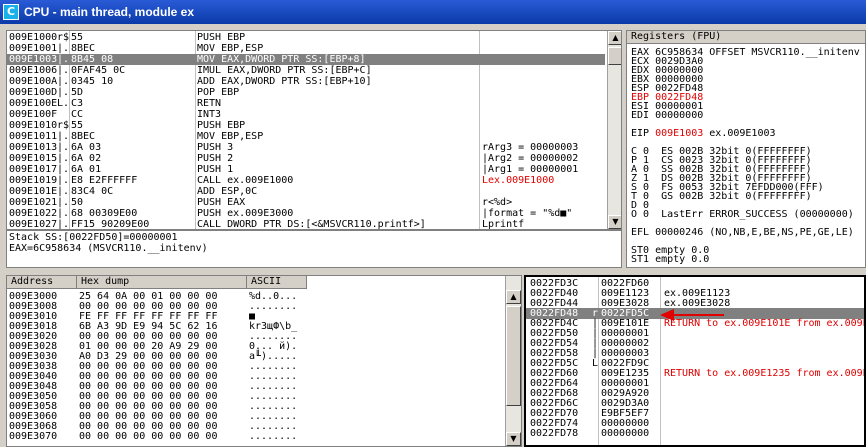  What do you see at coordinates (230, 48) in the screenshot?
I see `instruction-mnemonic: MOV EBP,ESP` at bounding box center [230, 48].